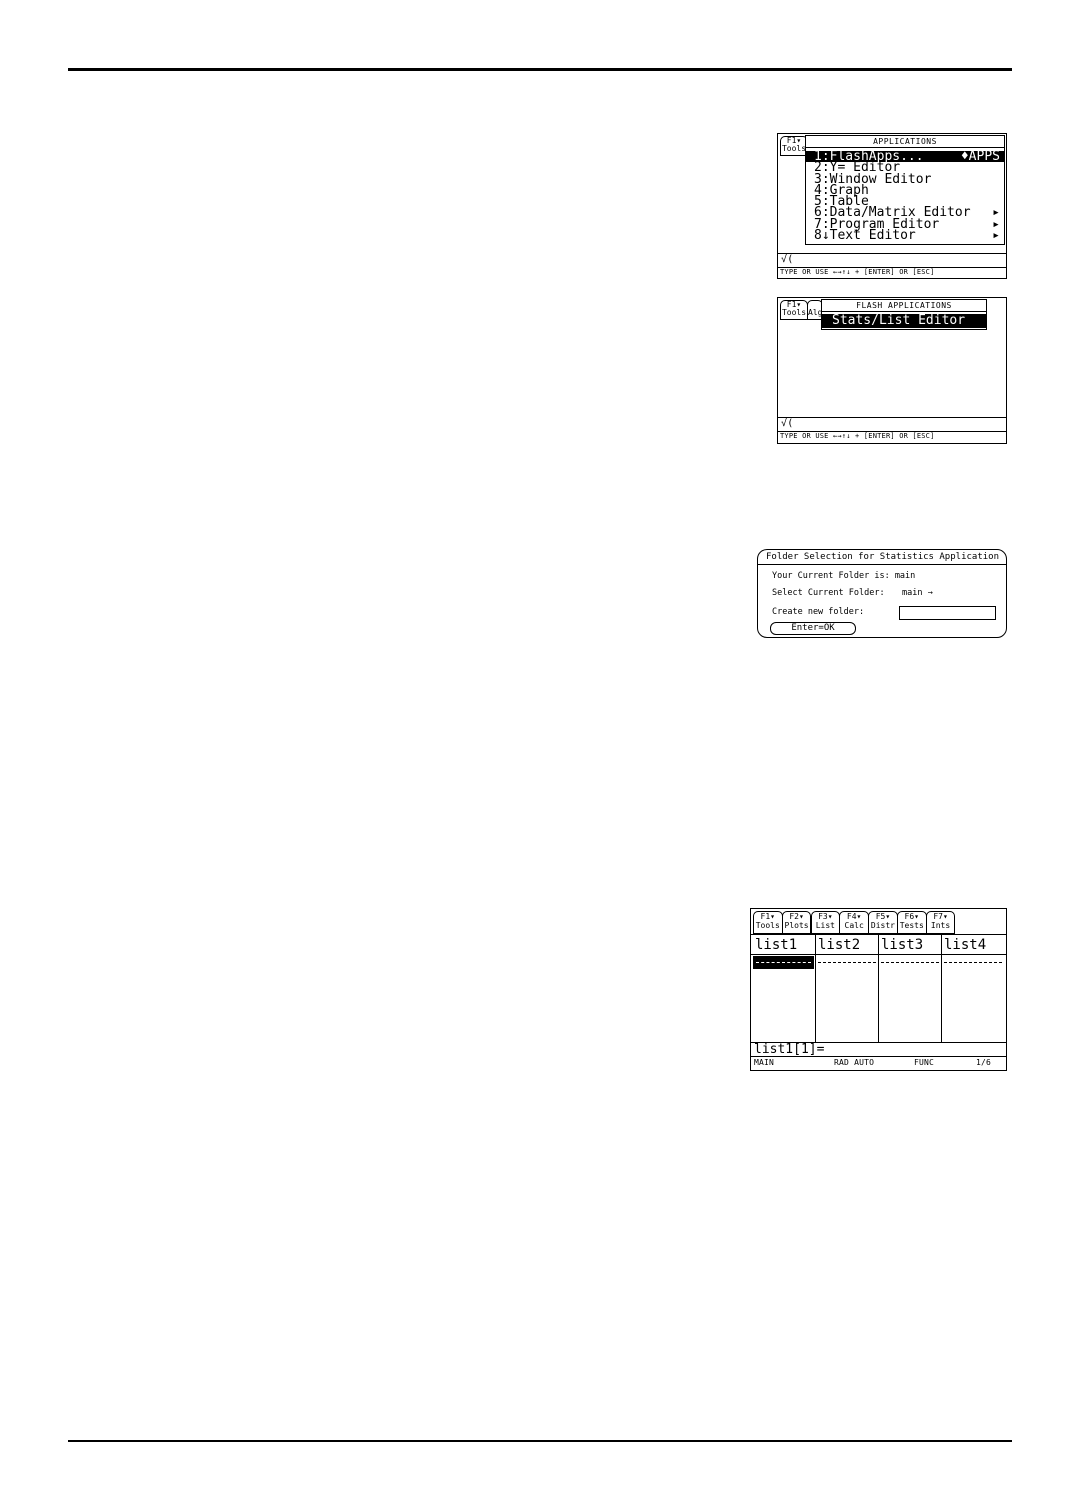 The height and width of the screenshot is (1512, 1080). I want to click on footer-rule, so click(540, 1441).